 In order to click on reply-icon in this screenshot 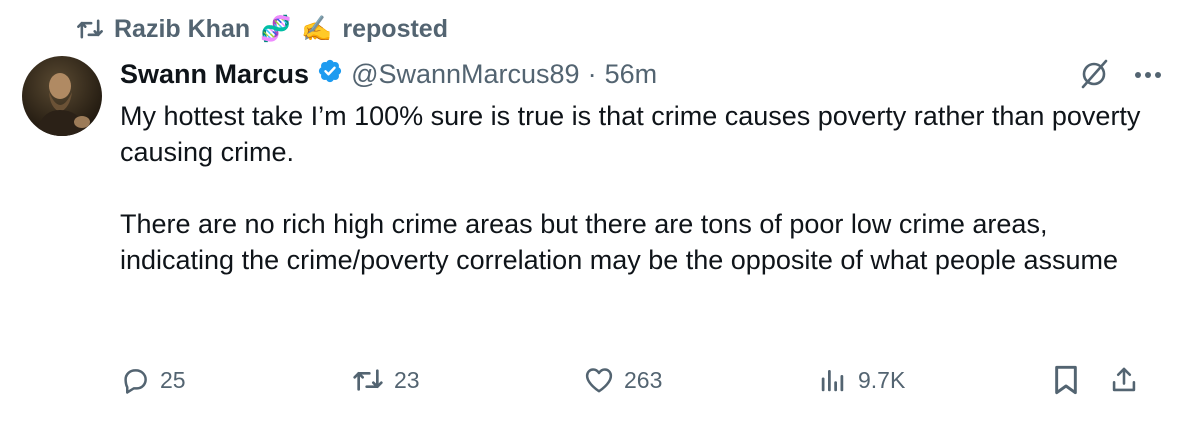, I will do `click(135, 380)`.